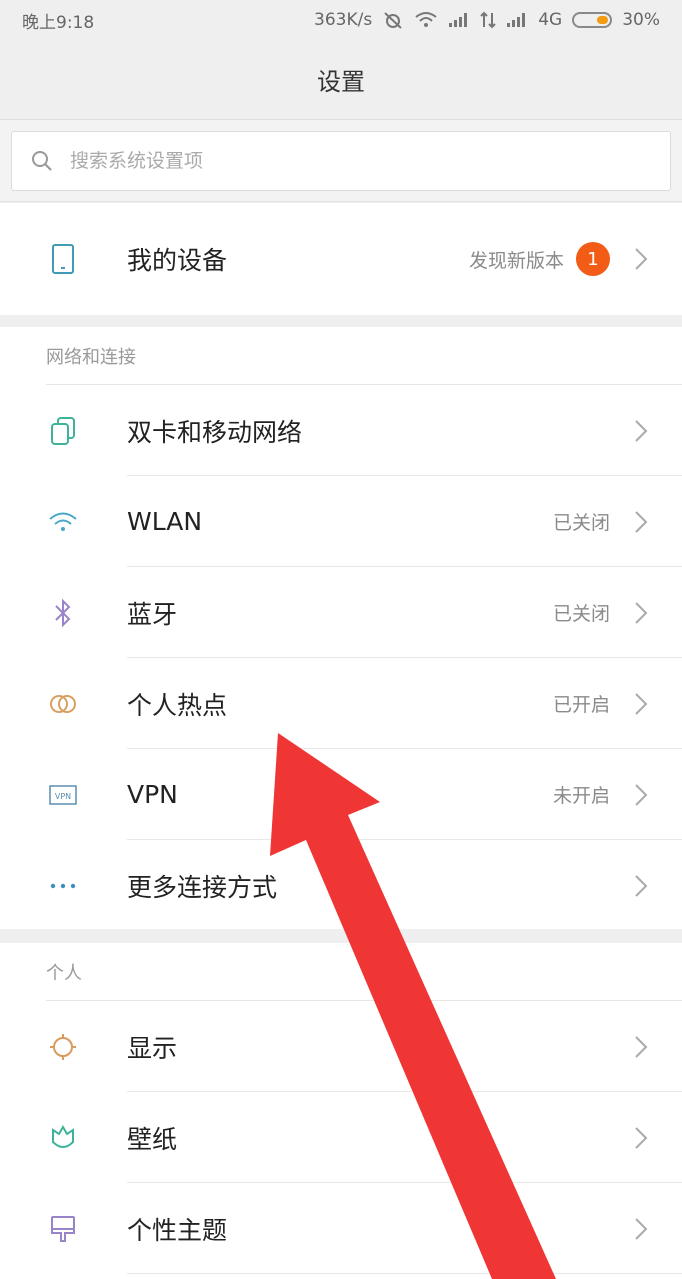 The width and height of the screenshot is (682, 1279). What do you see at coordinates (42, 161) in the screenshot?
I see `search-icon` at bounding box center [42, 161].